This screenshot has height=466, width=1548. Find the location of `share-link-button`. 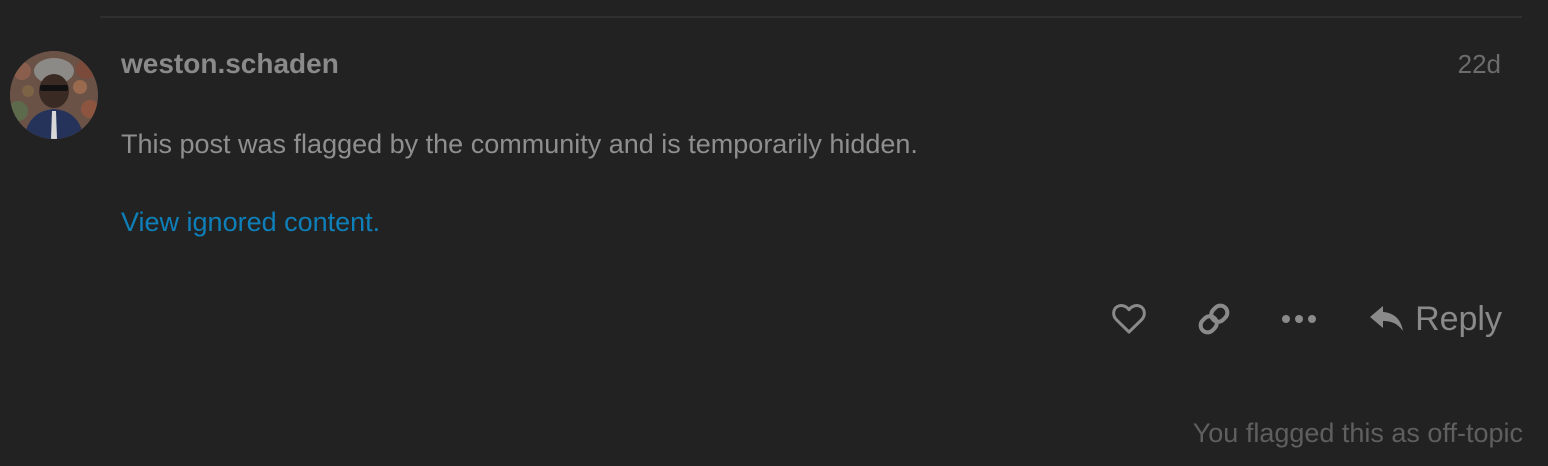

share-link-button is located at coordinates (1214, 319).